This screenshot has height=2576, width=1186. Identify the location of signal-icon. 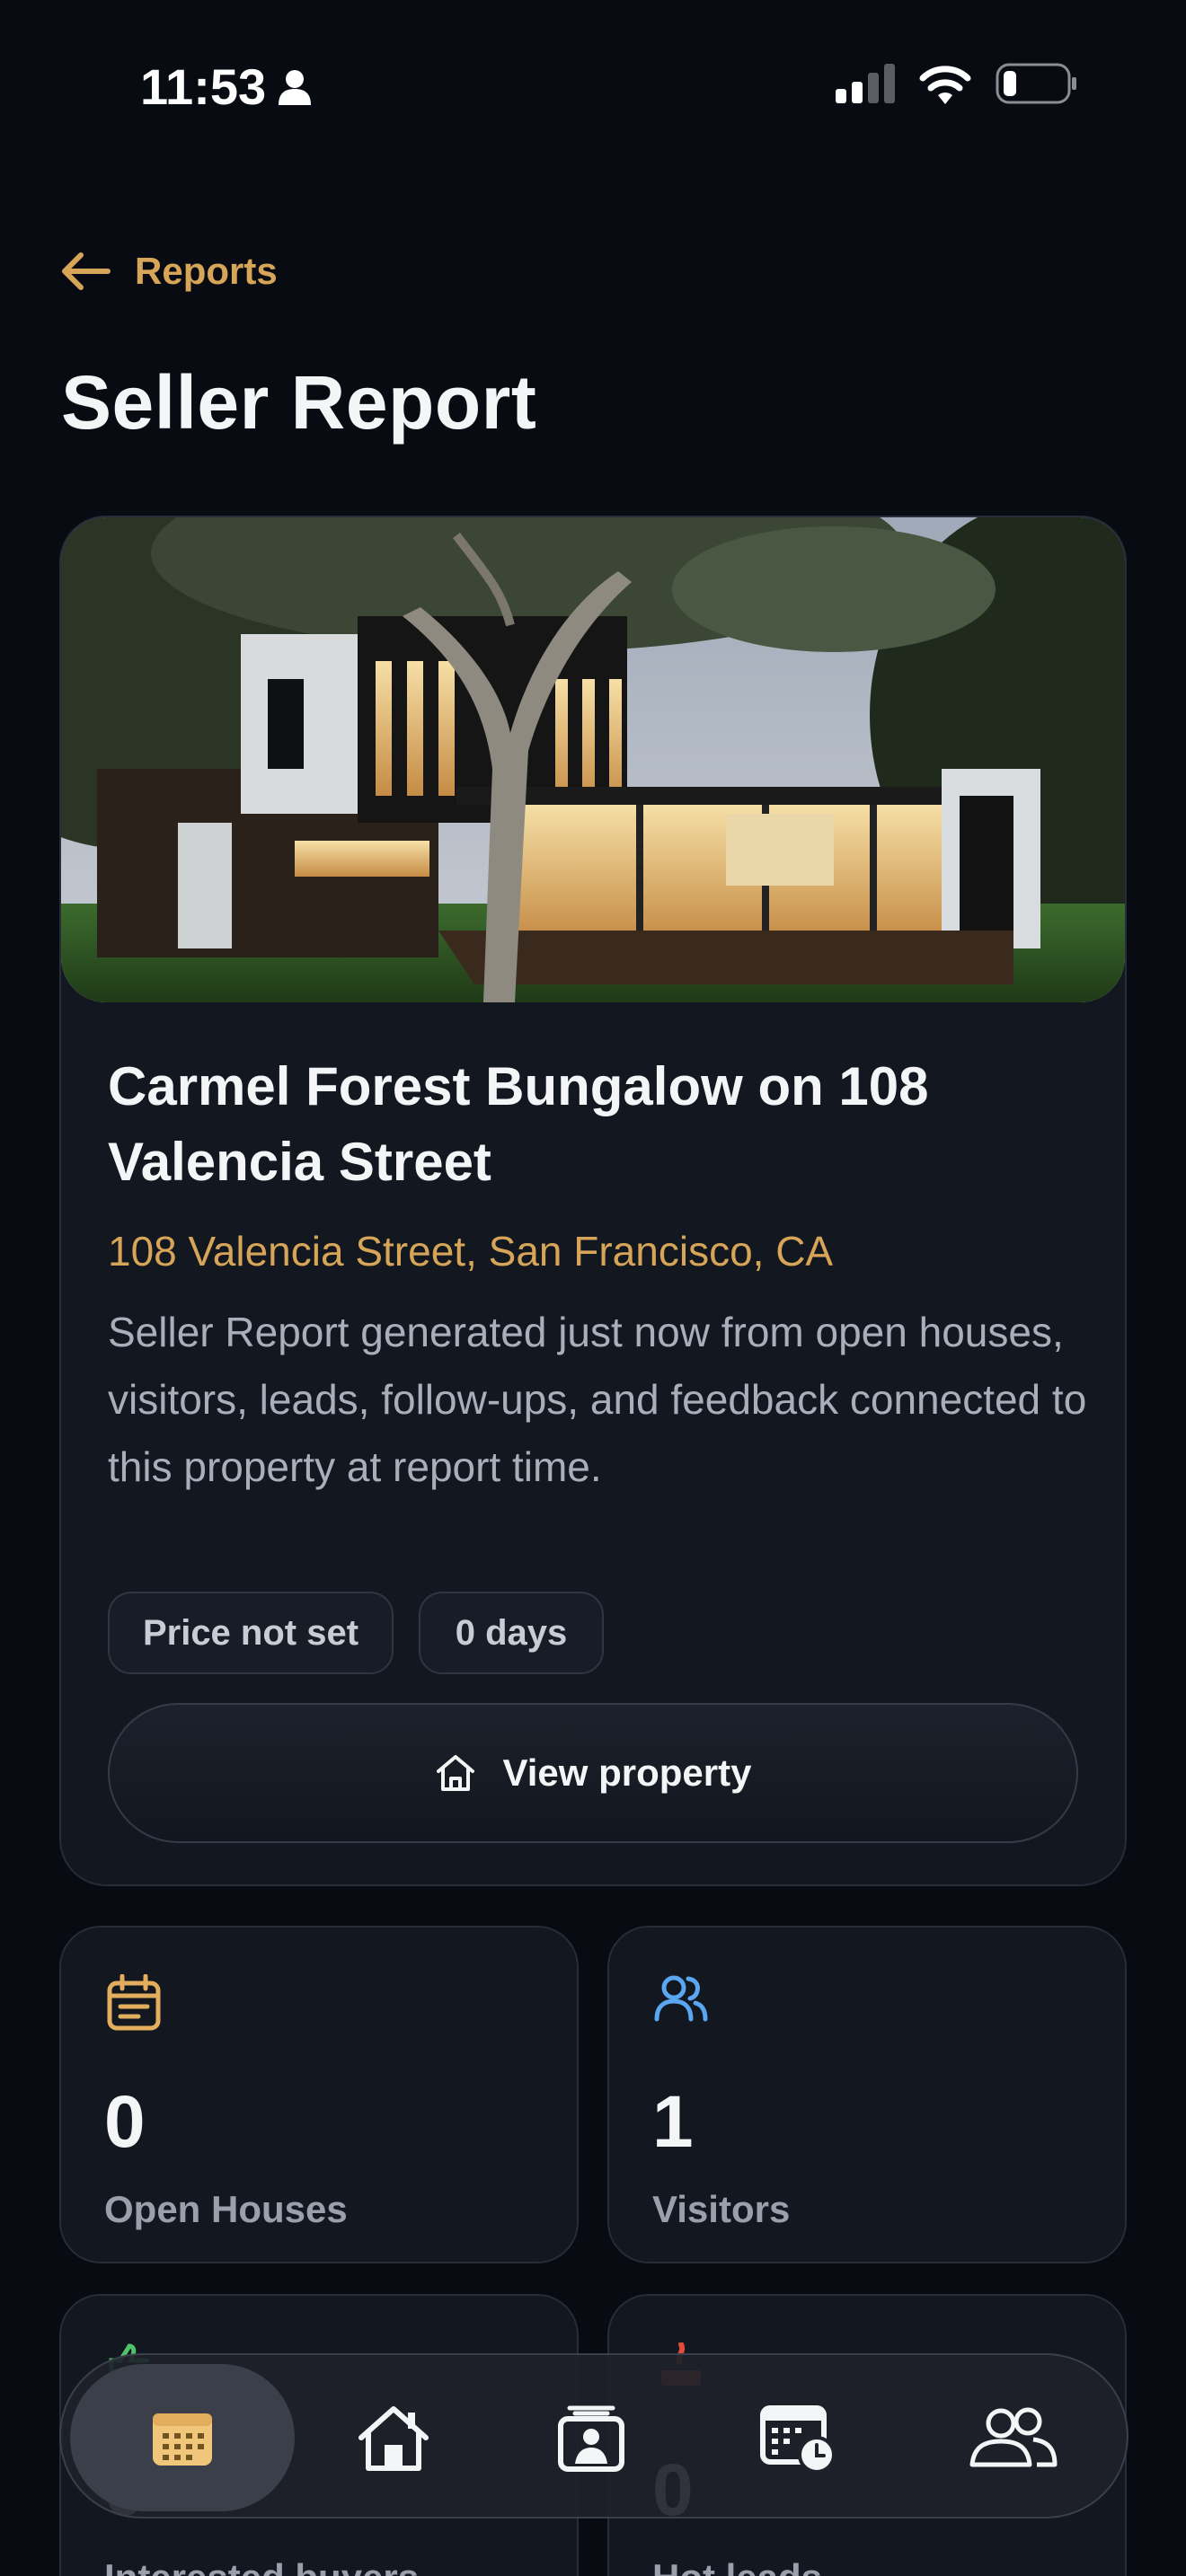
(865, 83).